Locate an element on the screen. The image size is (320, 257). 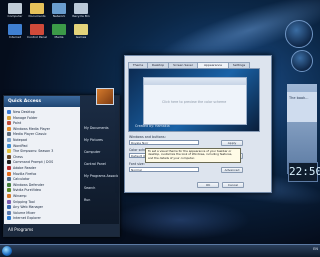
start-orb-icon is located at coordinates (7, 251).